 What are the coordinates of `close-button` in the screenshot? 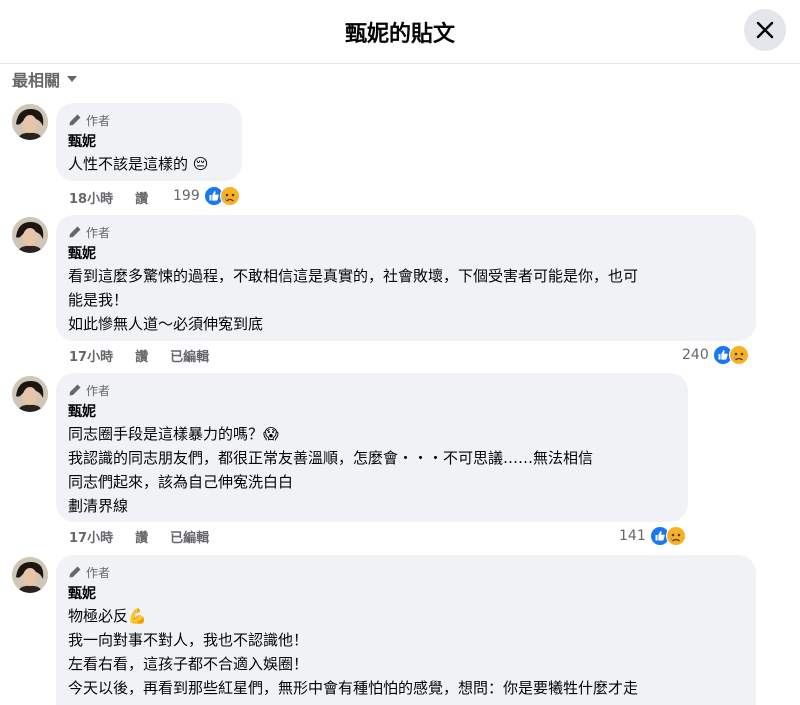 It's located at (765, 30).